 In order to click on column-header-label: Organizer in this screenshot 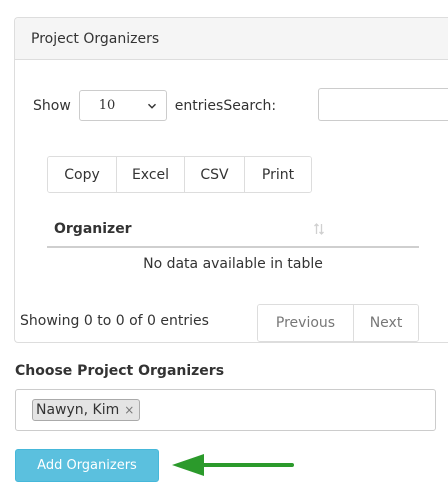, I will do `click(93, 229)`.